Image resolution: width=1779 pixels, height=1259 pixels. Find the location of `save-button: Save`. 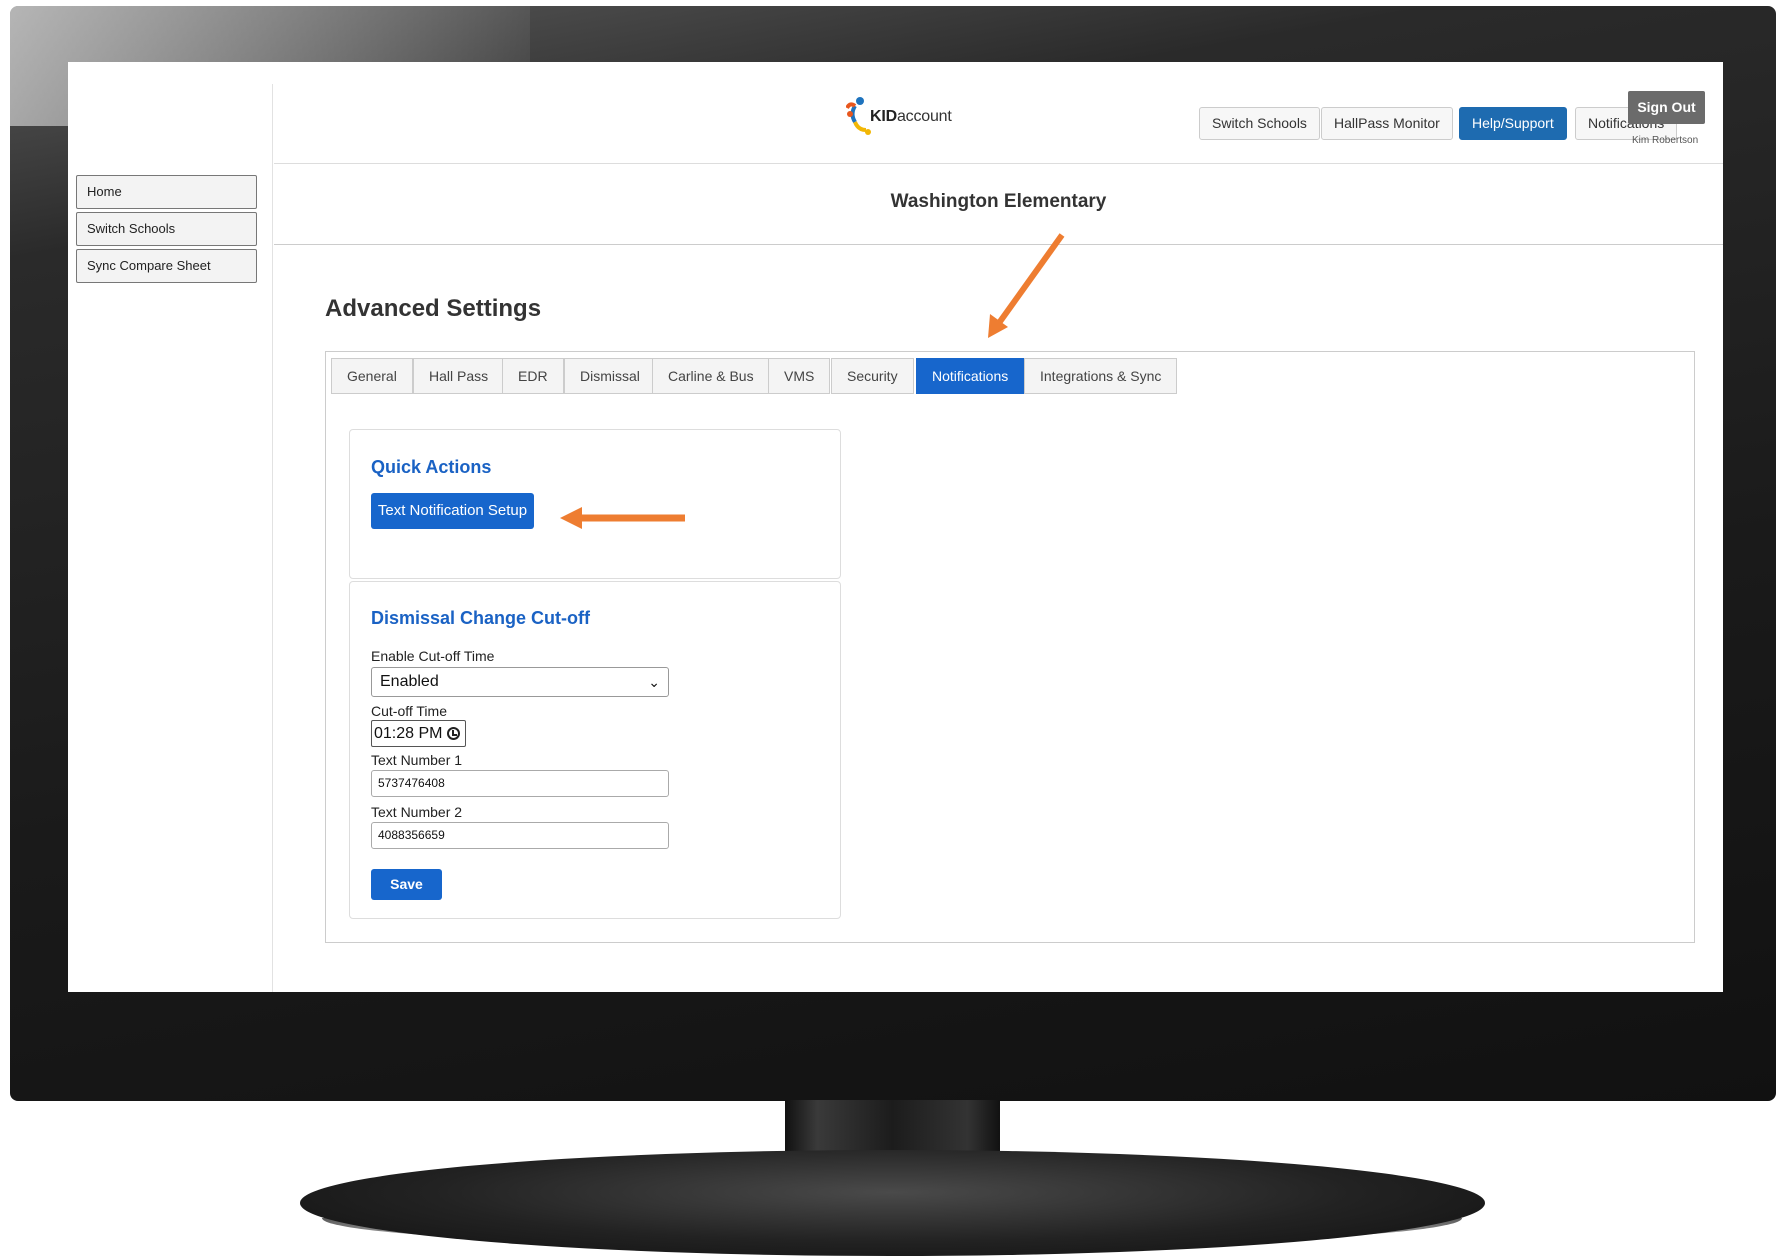

save-button: Save is located at coordinates (406, 884).